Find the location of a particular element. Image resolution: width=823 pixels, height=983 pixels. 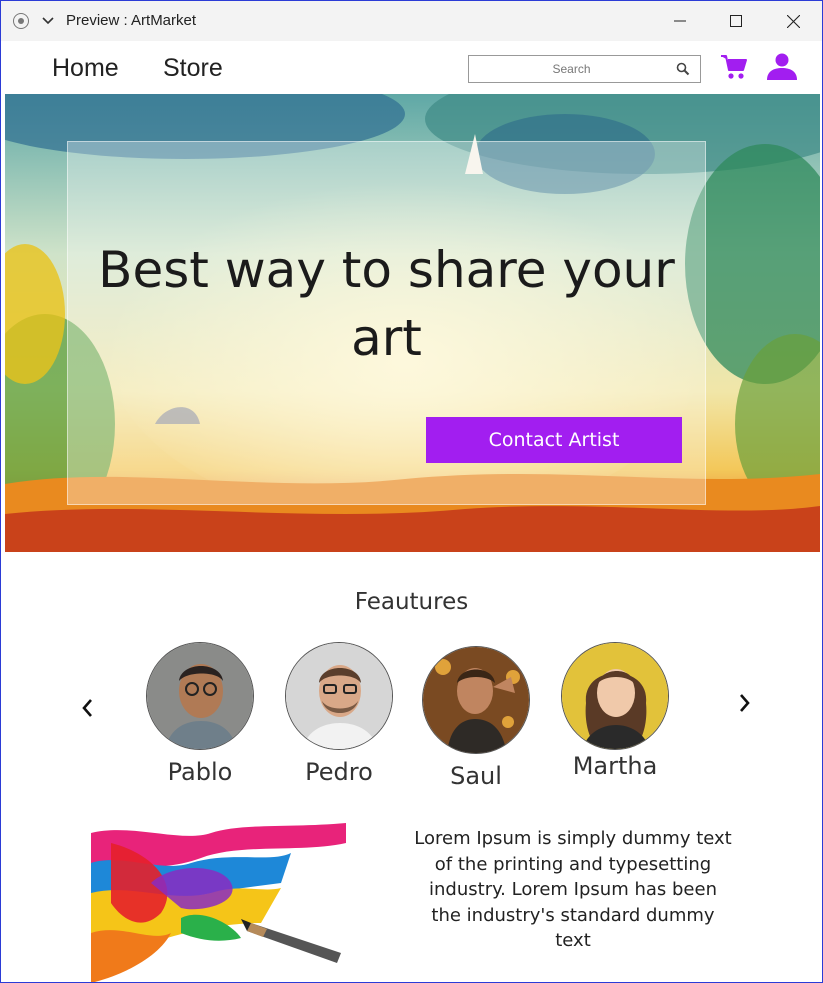

window-title: Preview : ArtMarket is located at coordinates (131, 20).